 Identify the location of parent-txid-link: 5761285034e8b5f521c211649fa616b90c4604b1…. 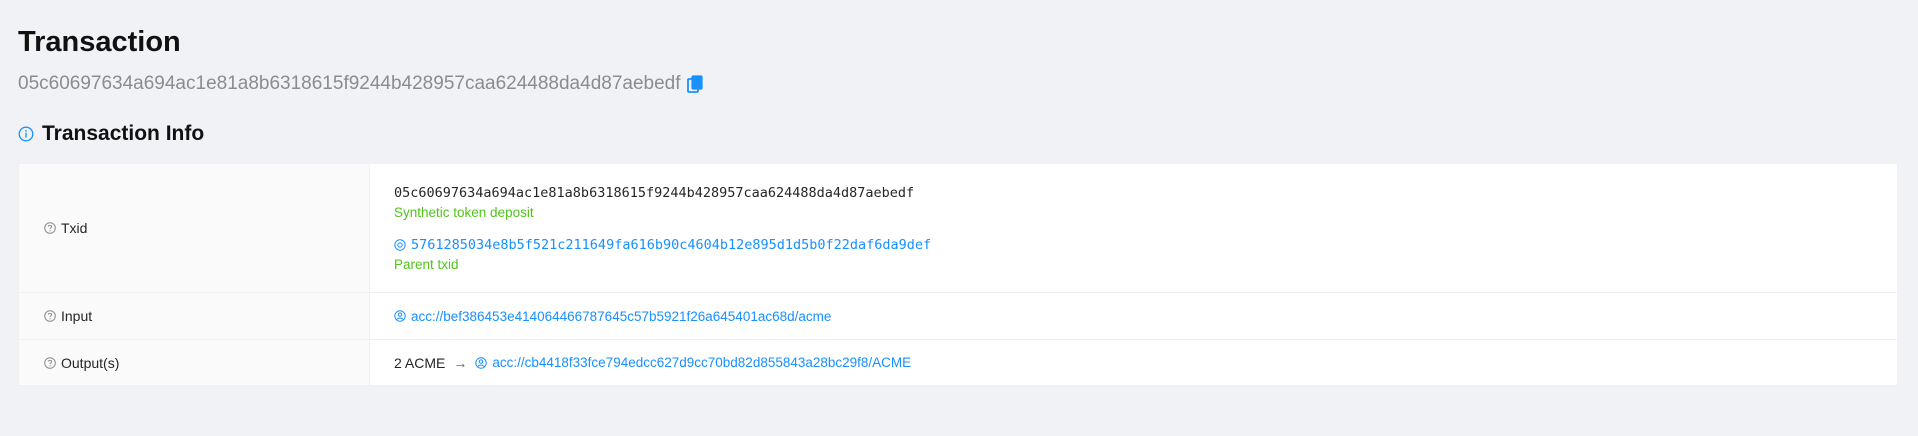
(671, 245).